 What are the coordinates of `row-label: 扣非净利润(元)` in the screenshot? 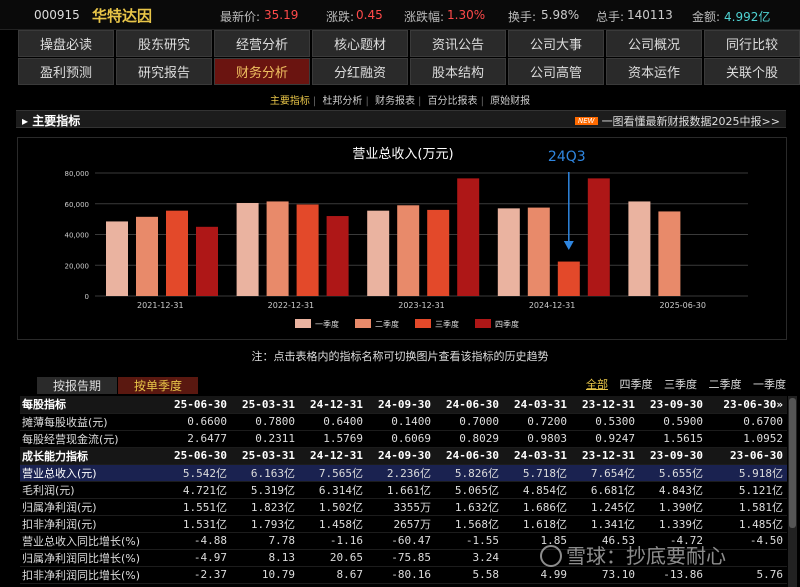 It's located at (91, 524).